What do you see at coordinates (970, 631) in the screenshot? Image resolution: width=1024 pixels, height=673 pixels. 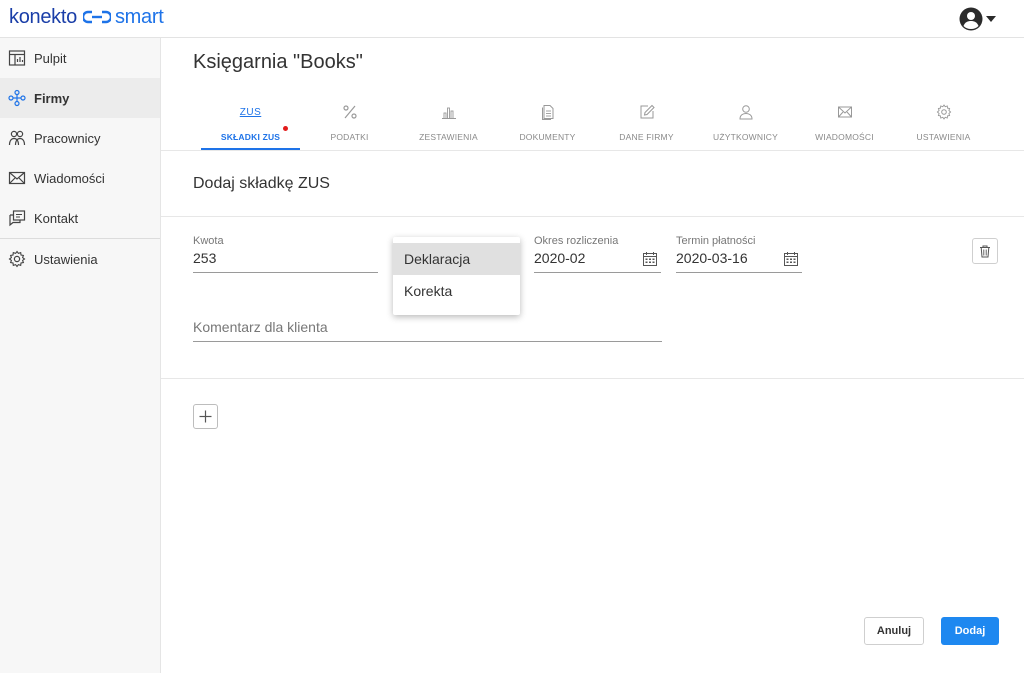 I see `add-button: Dodaj` at bounding box center [970, 631].